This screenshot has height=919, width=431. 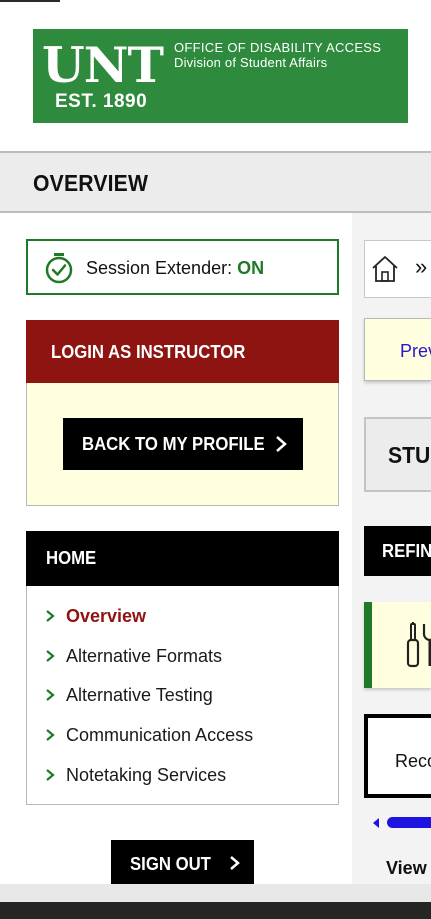 I want to click on tools-icon, so click(x=418, y=645).